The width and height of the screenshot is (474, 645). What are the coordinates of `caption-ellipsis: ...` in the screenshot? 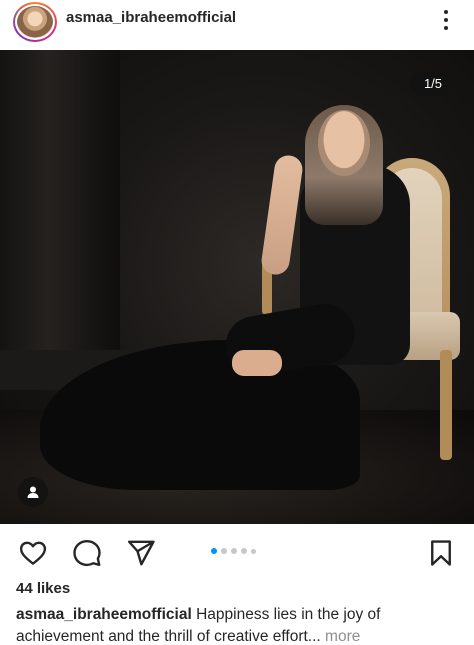 It's located at (314, 636).